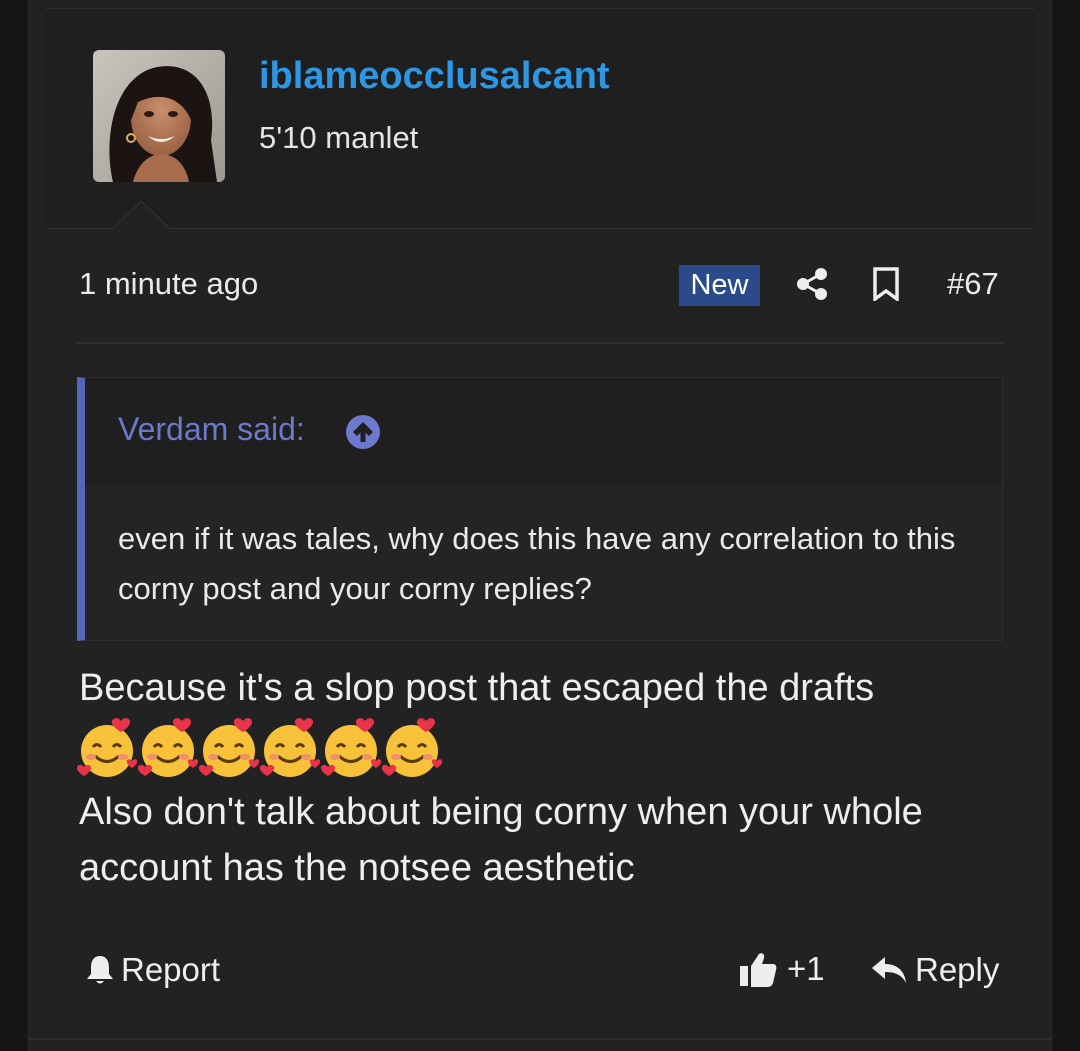 This screenshot has height=1051, width=1080. Describe the element at coordinates (973, 284) in the screenshot. I see `post-number-link: #67` at that location.